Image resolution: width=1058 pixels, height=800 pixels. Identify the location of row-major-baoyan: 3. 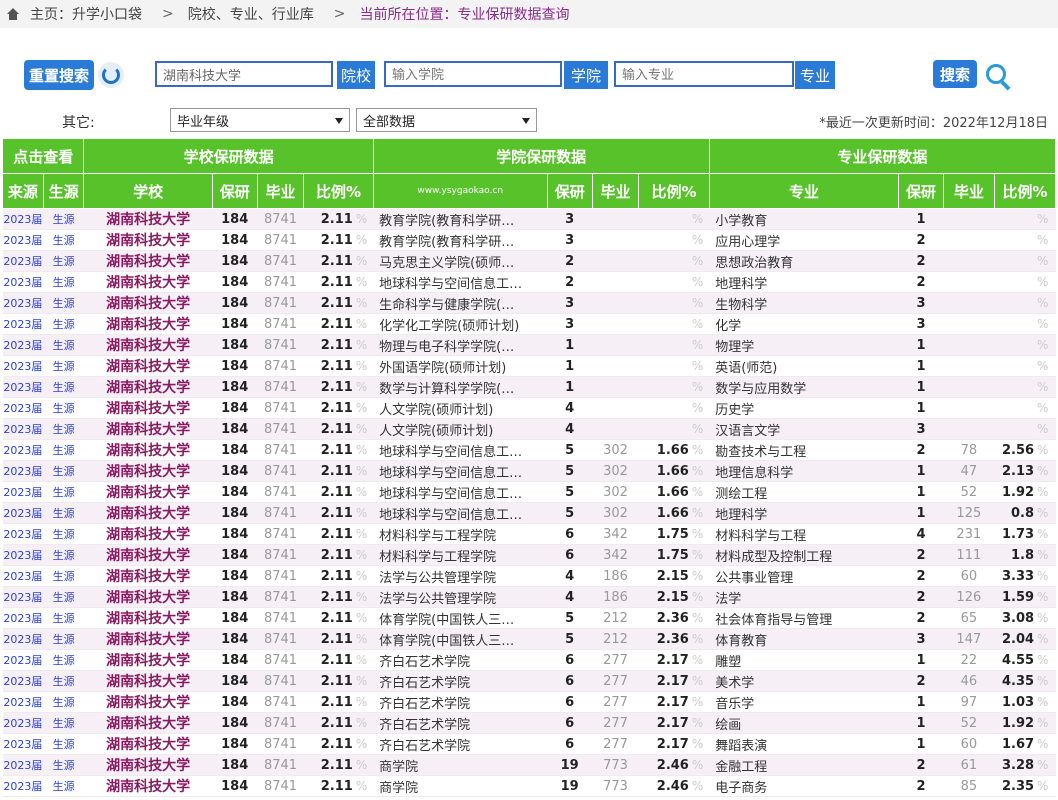
(921, 324).